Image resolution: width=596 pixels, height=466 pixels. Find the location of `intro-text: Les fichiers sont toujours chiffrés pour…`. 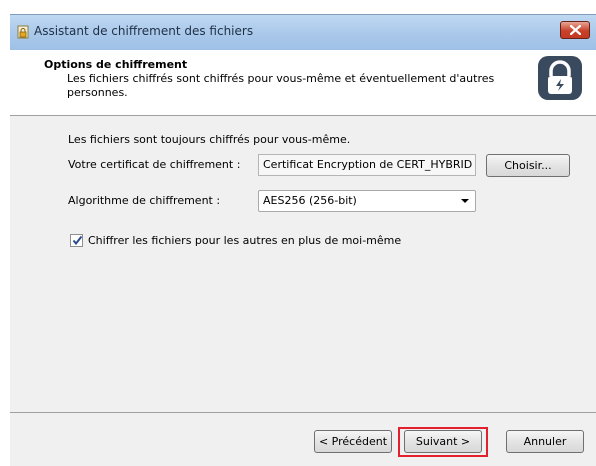

intro-text: Les fichiers sont toujours chiffrés pour… is located at coordinates (209, 139).